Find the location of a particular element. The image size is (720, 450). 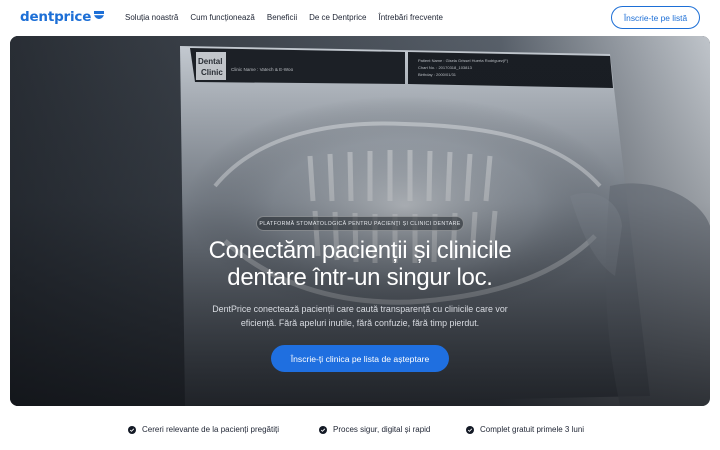

hero-title-line-2: dentare într-un singur loc. is located at coordinates (360, 277).